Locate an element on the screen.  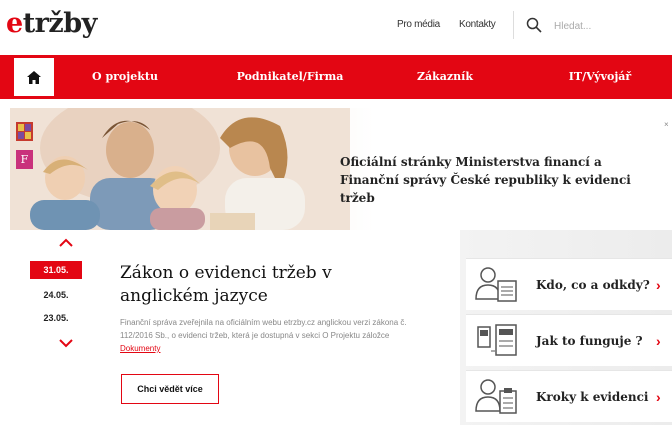
nav-podnikatel-firma: Podnikatel/Firma is located at coordinates (290, 77).